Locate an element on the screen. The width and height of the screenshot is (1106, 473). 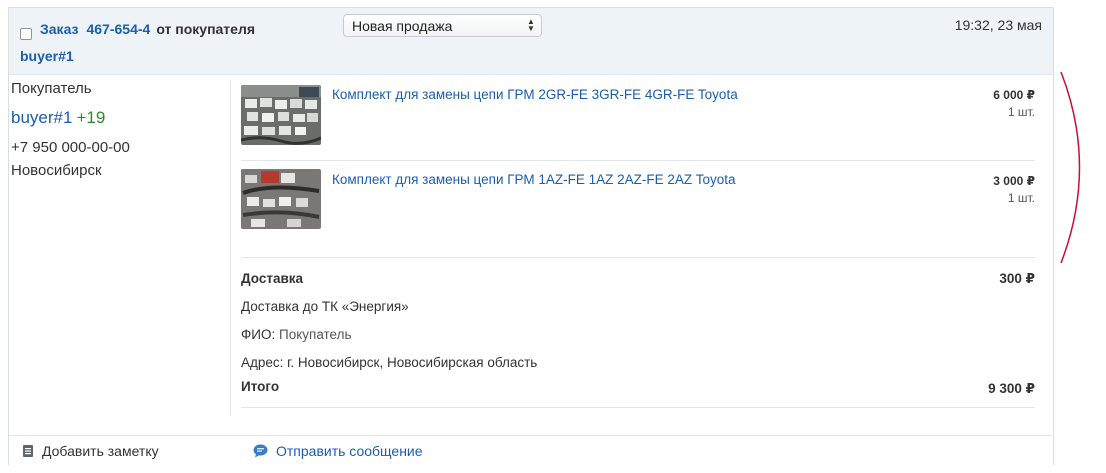
delivery-fio: ФИО: Покупатель is located at coordinates (296, 334).